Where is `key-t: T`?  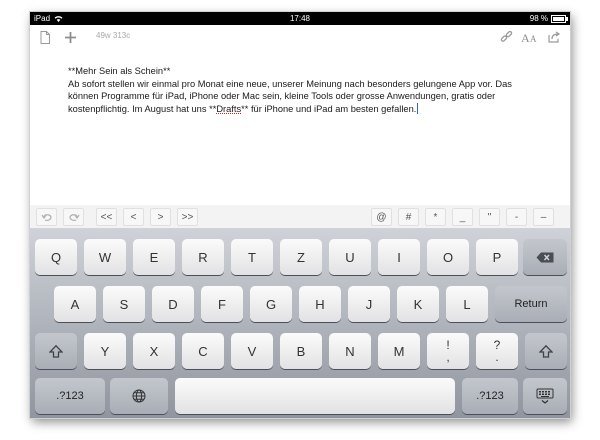 key-t: T is located at coordinates (252, 257).